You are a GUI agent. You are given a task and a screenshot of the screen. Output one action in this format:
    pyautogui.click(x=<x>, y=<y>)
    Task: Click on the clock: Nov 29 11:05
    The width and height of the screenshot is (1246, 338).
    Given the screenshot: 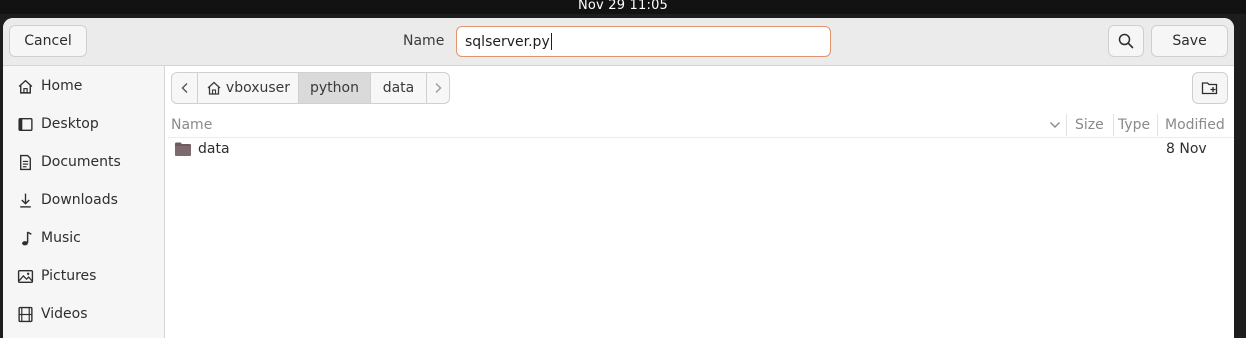 What is the action you would take?
    pyautogui.click(x=623, y=6)
    